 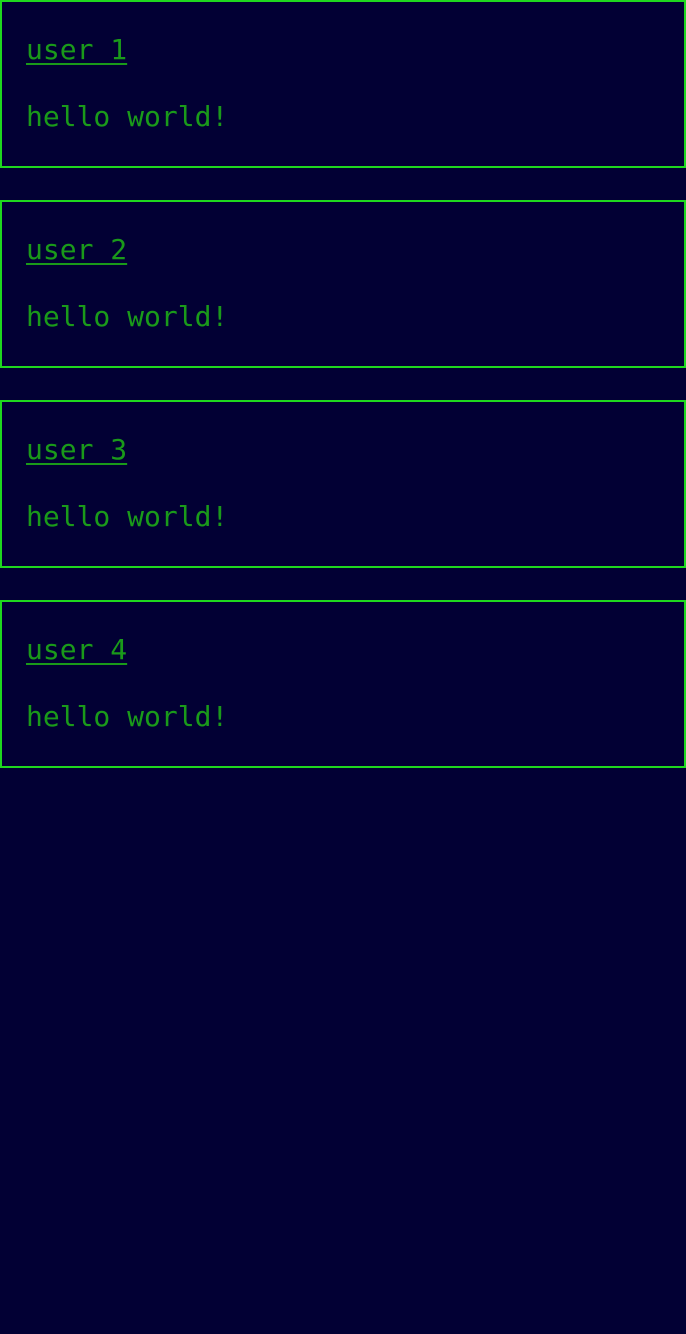 What do you see at coordinates (343, 684) in the screenshot?
I see `post-card: user 4 hello world!` at bounding box center [343, 684].